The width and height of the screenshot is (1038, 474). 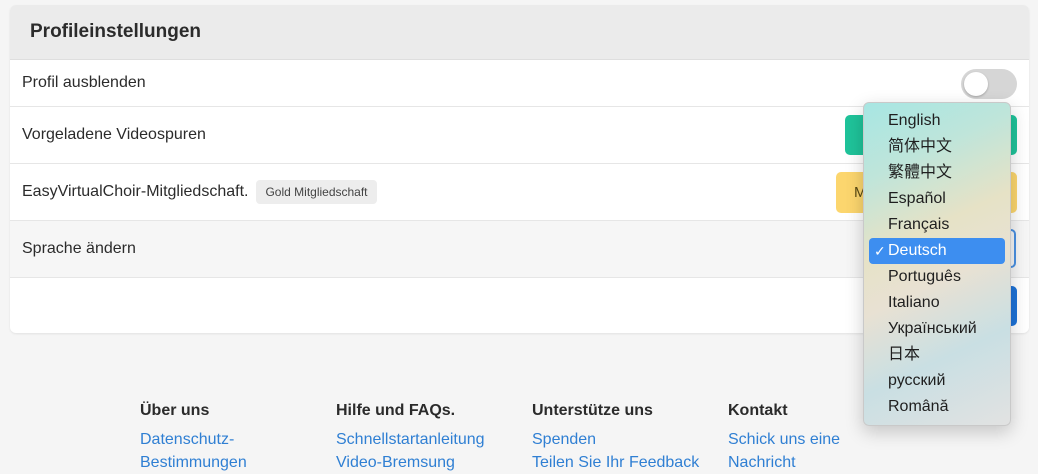 I want to click on language-option-japanese: 日本, so click(x=937, y=355).